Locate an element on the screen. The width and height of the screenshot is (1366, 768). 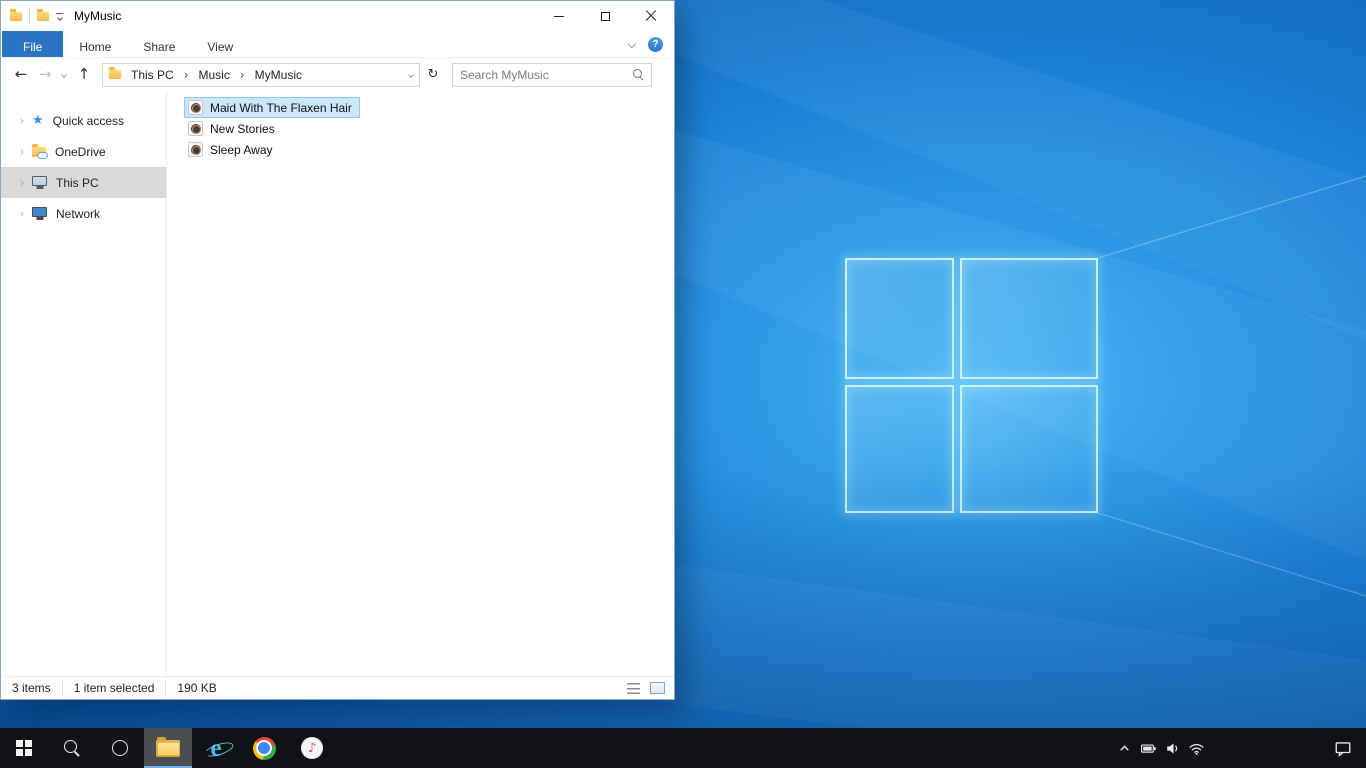
forward-button: → is located at coordinates (45, 75).